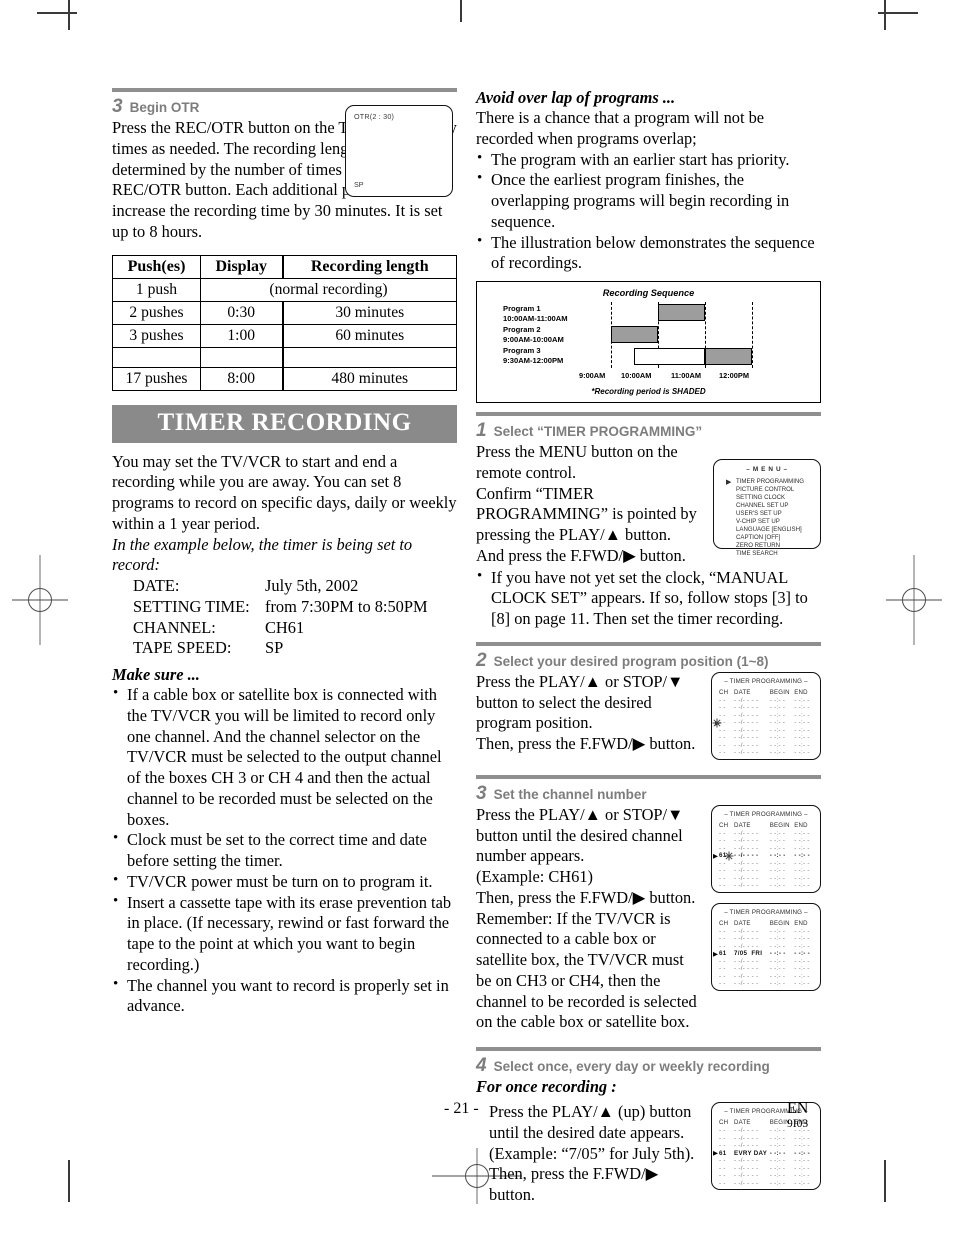  What do you see at coordinates (729, 482) in the screenshot?
I see `menu-pointer-icon: ▶` at bounding box center [729, 482].